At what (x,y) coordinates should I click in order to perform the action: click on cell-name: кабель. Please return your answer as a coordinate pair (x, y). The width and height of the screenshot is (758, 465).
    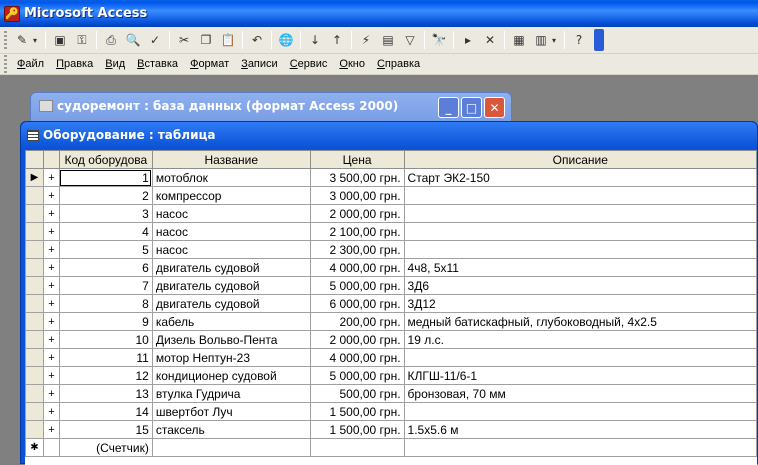
    Looking at the image, I should click on (231, 321).